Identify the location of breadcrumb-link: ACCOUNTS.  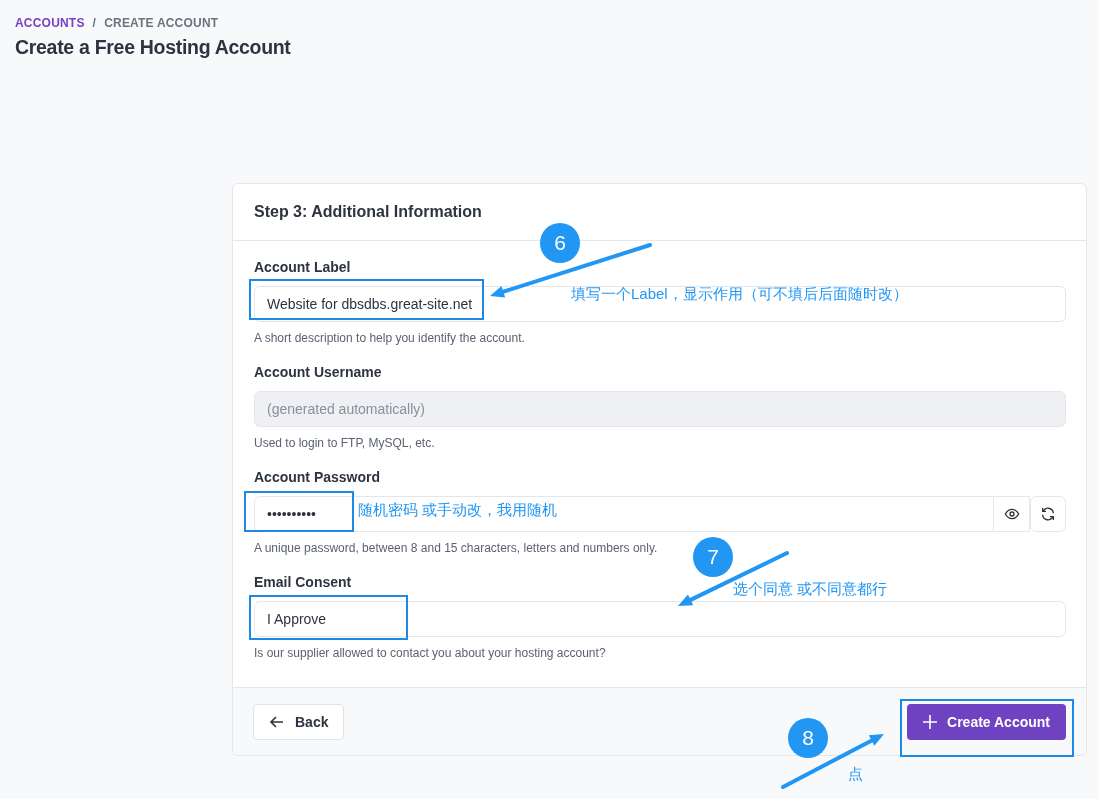
(50, 22).